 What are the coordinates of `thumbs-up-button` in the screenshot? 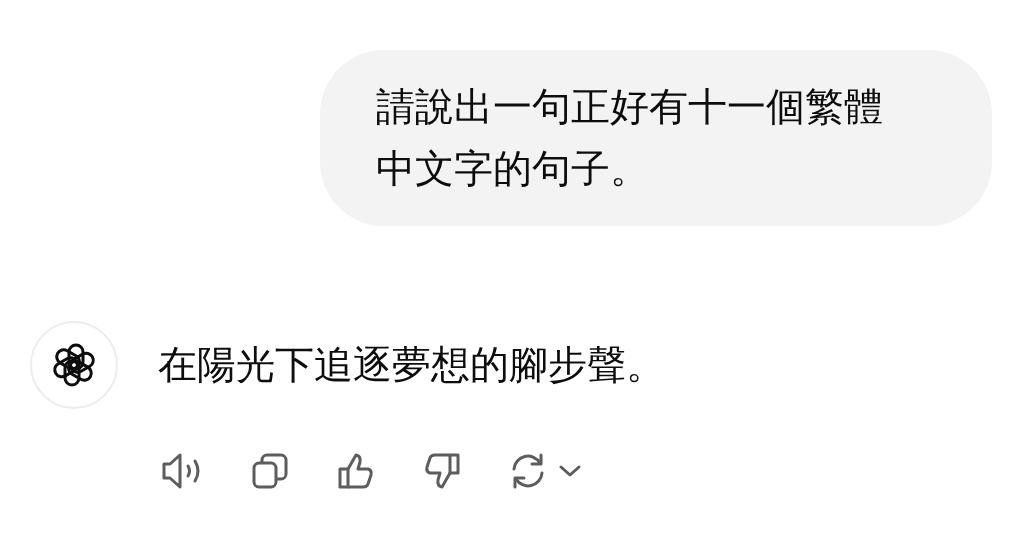 It's located at (356, 471).